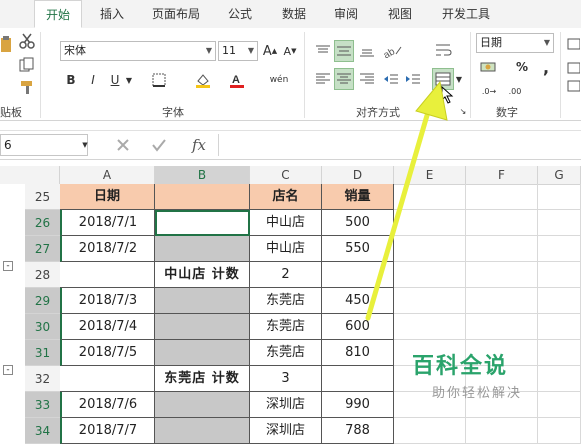 The image size is (581, 444). I want to click on arrow-shaft, so click(398, 215).